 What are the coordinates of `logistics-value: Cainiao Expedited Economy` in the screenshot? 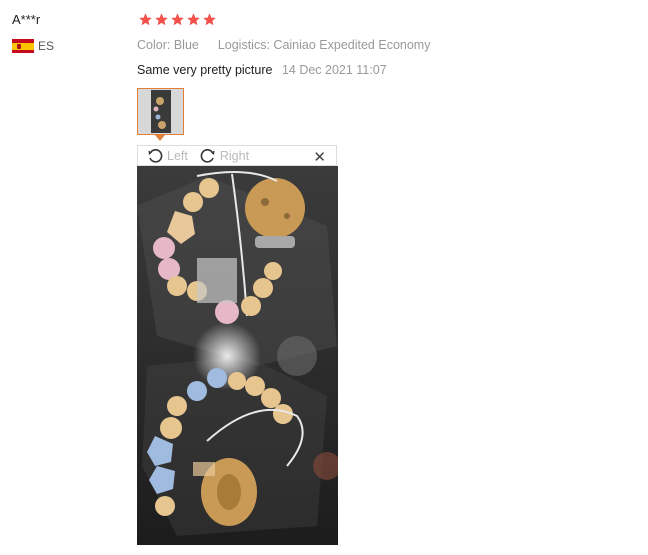 It's located at (352, 45).